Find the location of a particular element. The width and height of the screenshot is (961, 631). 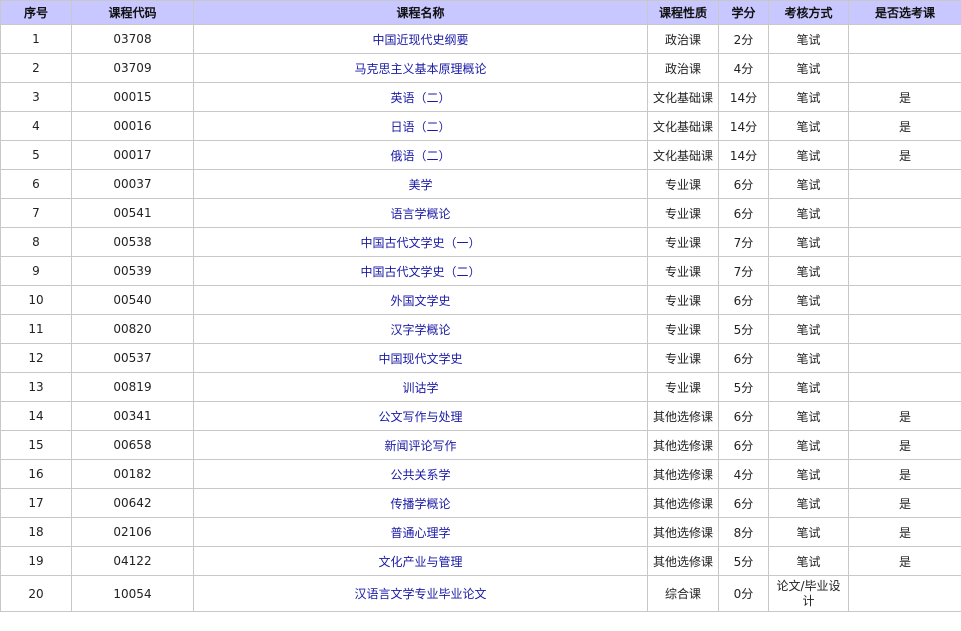

course-name-link: 中国近现代史纲要 is located at coordinates (420, 40).